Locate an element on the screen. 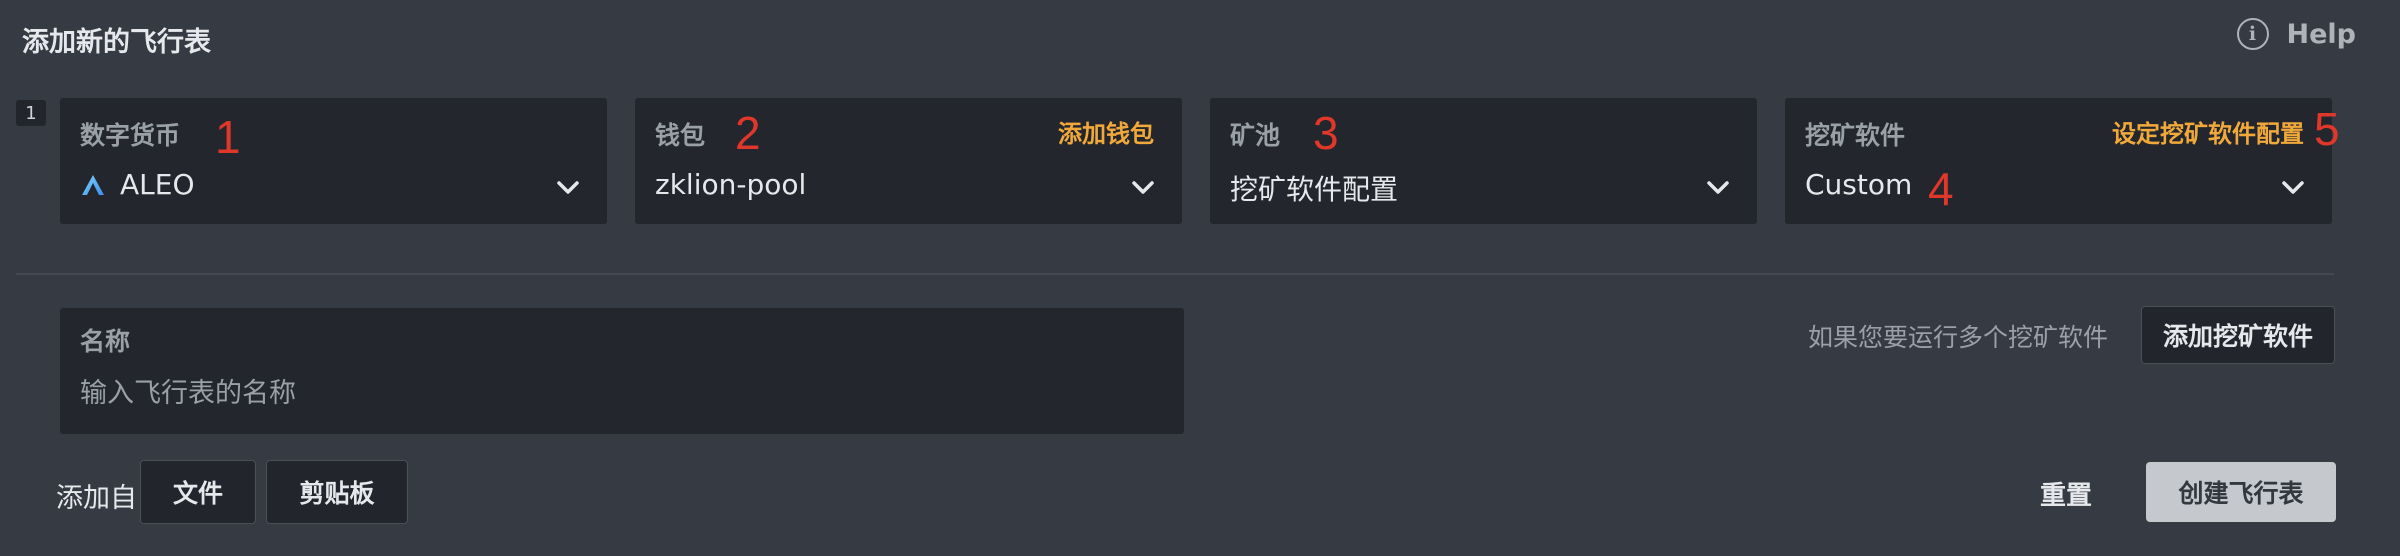 This screenshot has width=2400, height=556. wallet-value-text: zklion-pool is located at coordinates (731, 184).